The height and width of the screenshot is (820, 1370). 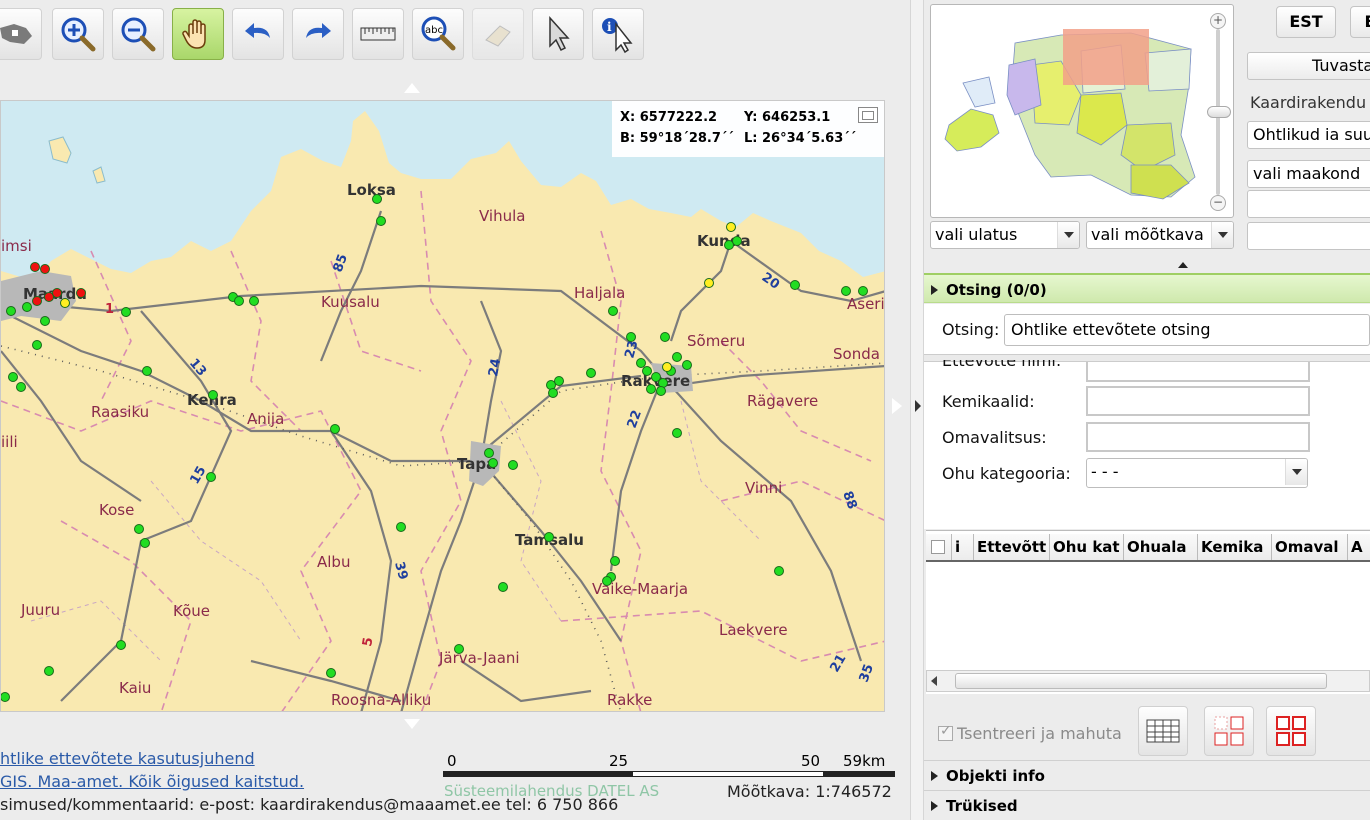 What do you see at coordinates (438, 34) in the screenshot?
I see `find-text-button: abc` at bounding box center [438, 34].